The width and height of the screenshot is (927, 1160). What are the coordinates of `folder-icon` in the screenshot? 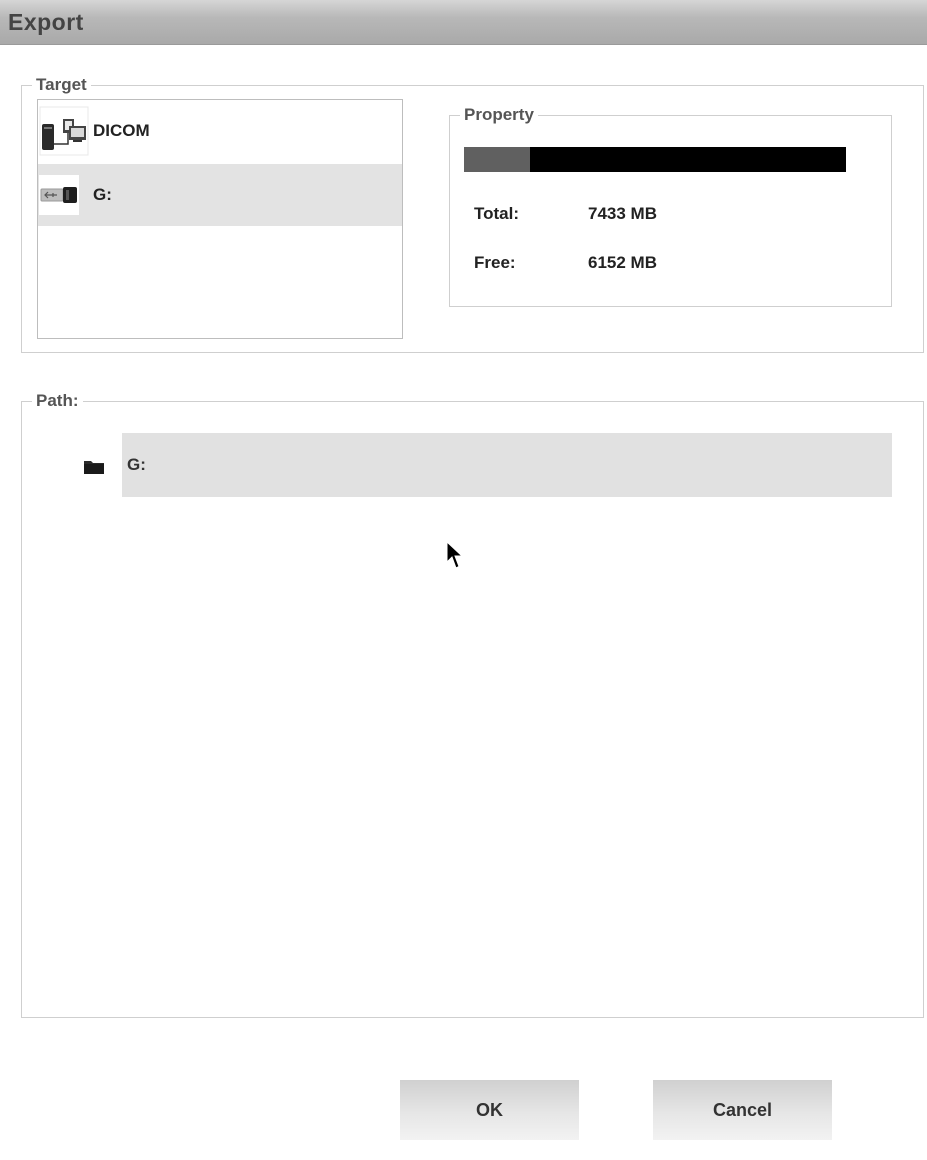 It's located at (94, 469).